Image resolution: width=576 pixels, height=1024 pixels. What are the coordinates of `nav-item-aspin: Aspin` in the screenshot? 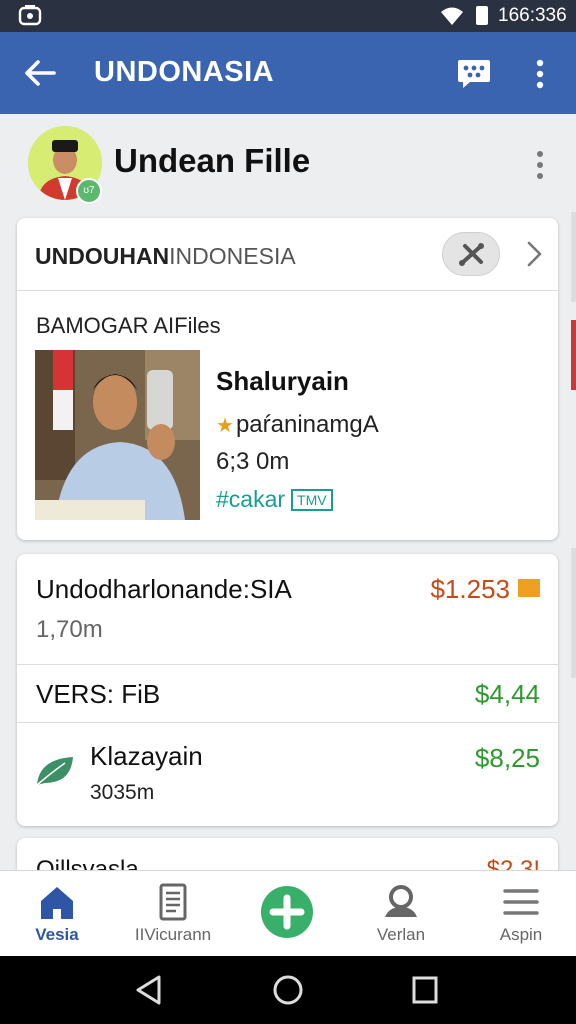 It's located at (521, 914).